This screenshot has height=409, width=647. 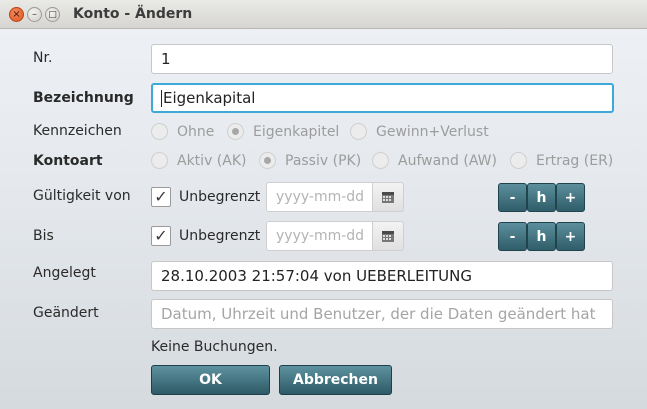 What do you see at coordinates (382, 59) in the screenshot?
I see `nr-field: 1` at bounding box center [382, 59].